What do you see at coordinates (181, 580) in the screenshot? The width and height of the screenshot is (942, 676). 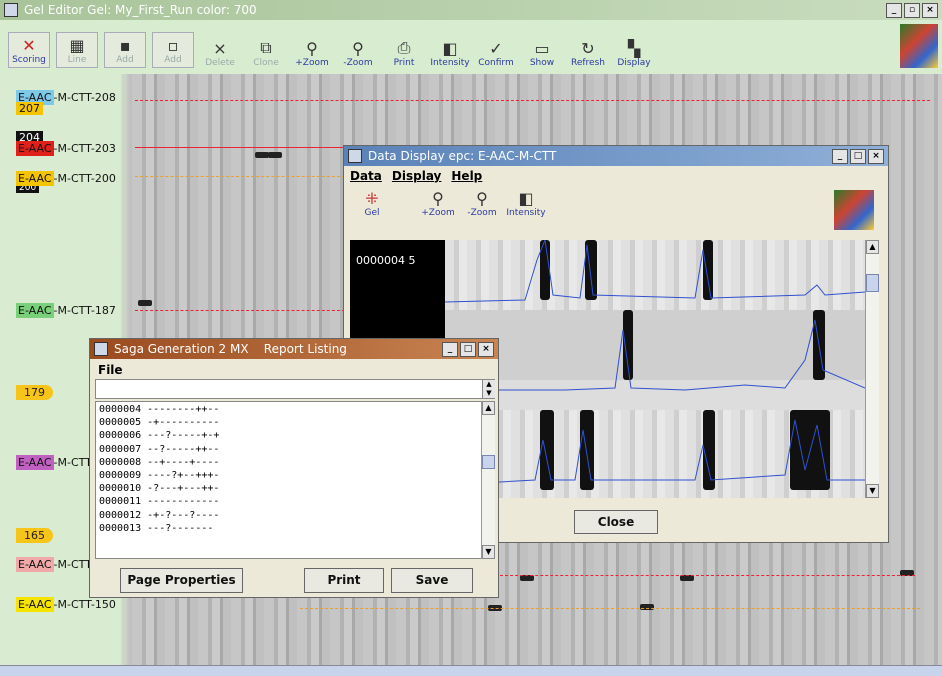 I see `page-properties-button: Page Properties` at bounding box center [181, 580].